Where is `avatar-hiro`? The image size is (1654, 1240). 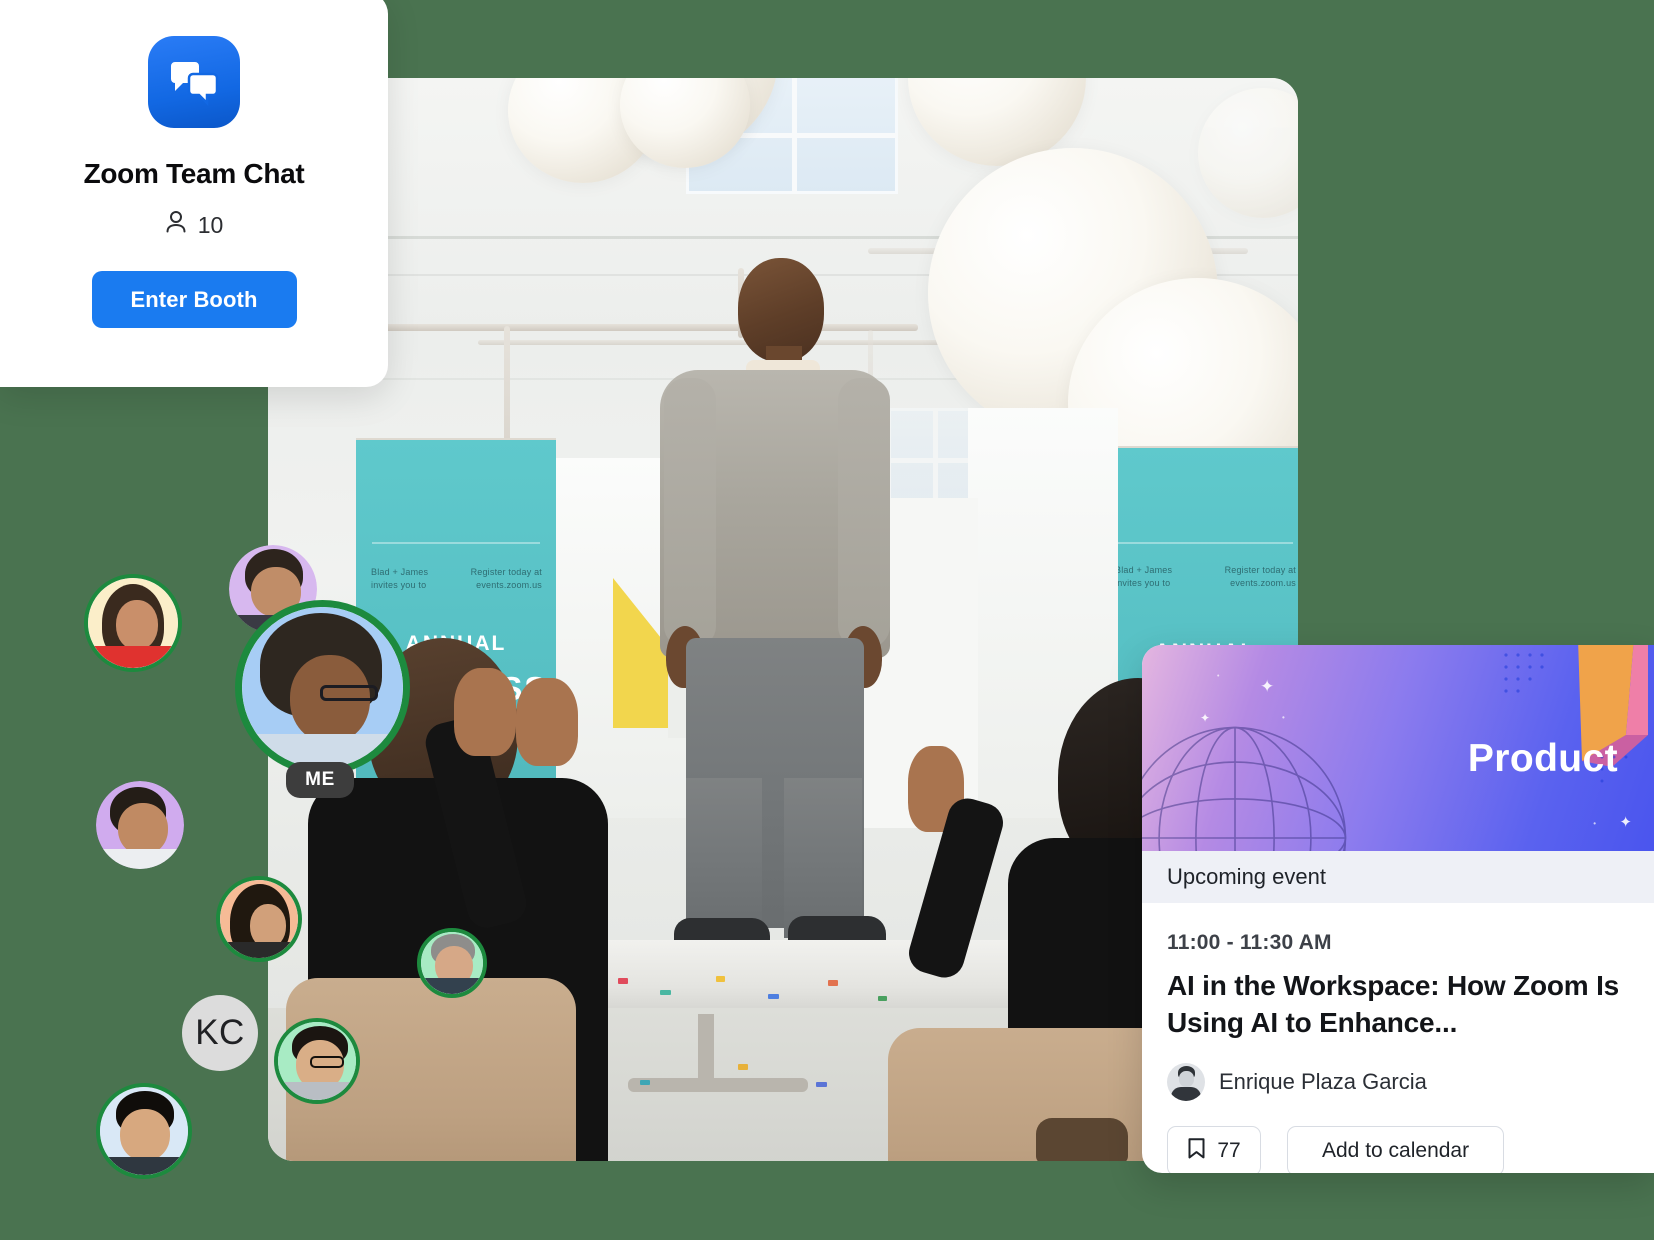 avatar-hiro is located at coordinates (144, 1131).